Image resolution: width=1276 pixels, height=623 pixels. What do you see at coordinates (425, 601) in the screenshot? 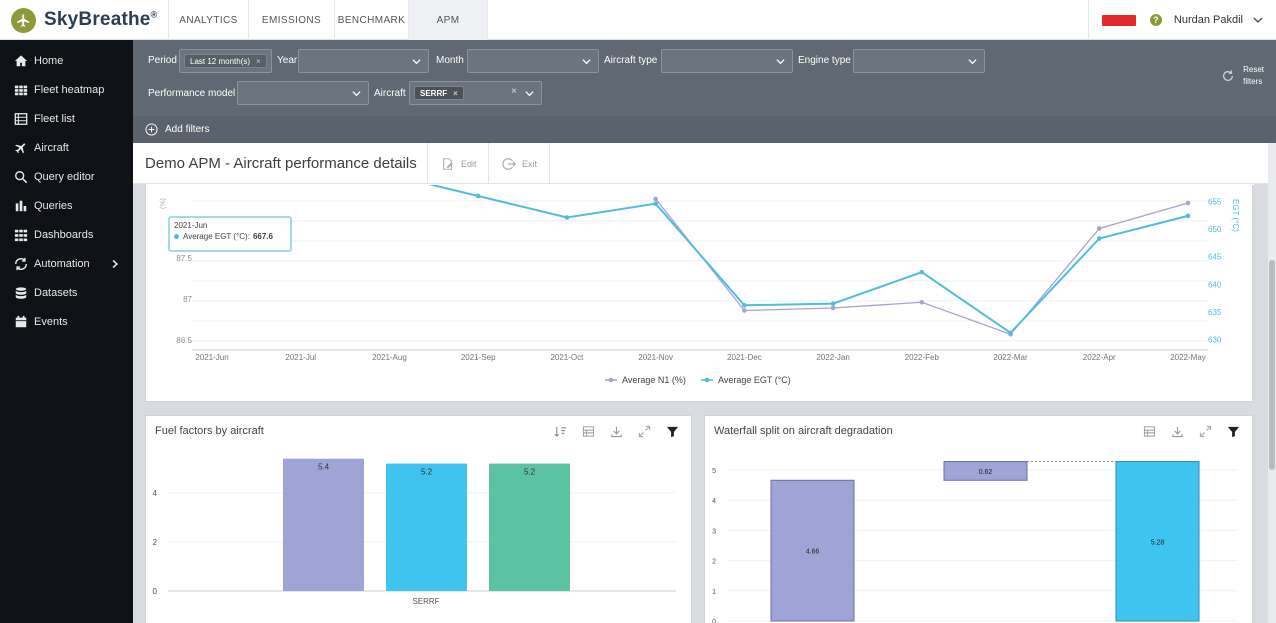
I see `x-tick-label: SERRF` at bounding box center [425, 601].